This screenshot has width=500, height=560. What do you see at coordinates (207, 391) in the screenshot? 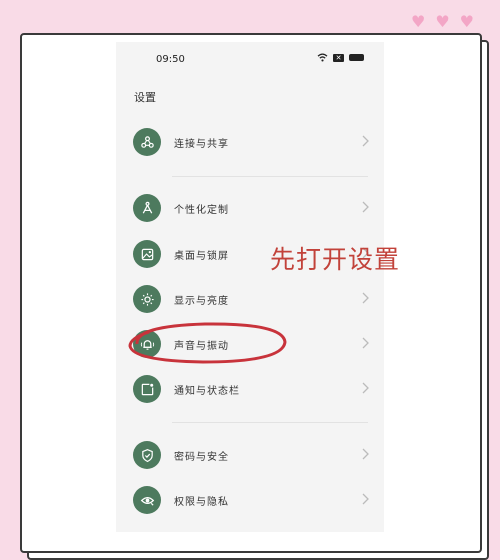
I see `item-label: 通知与状态栏` at bounding box center [207, 391].